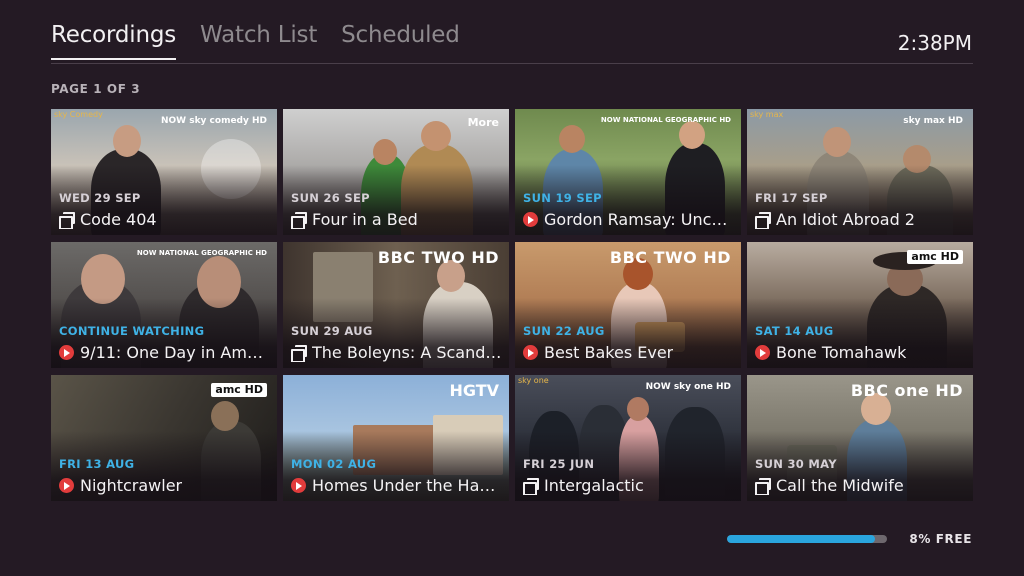  I want to click on storage-free-label: 8% FREE, so click(940, 539).